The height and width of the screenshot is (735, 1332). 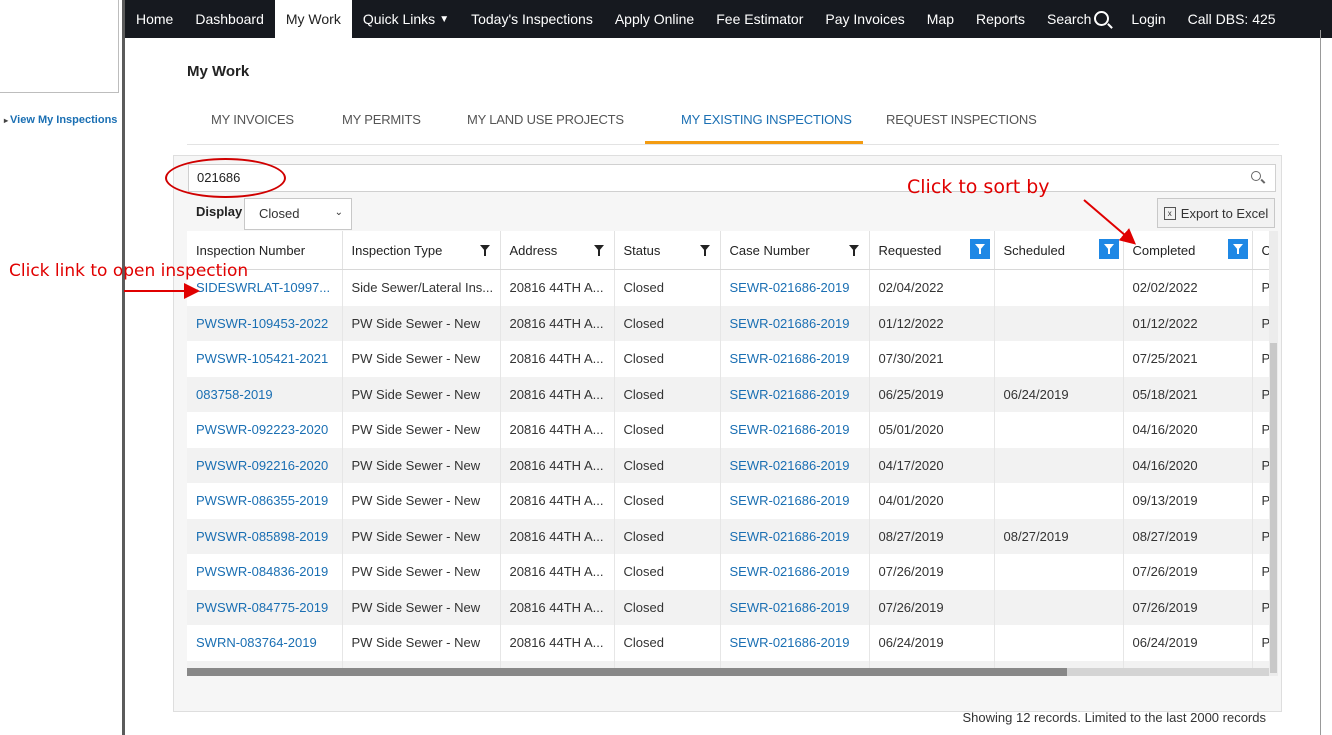 I want to click on nav-my-work: My Work, so click(x=313, y=19).